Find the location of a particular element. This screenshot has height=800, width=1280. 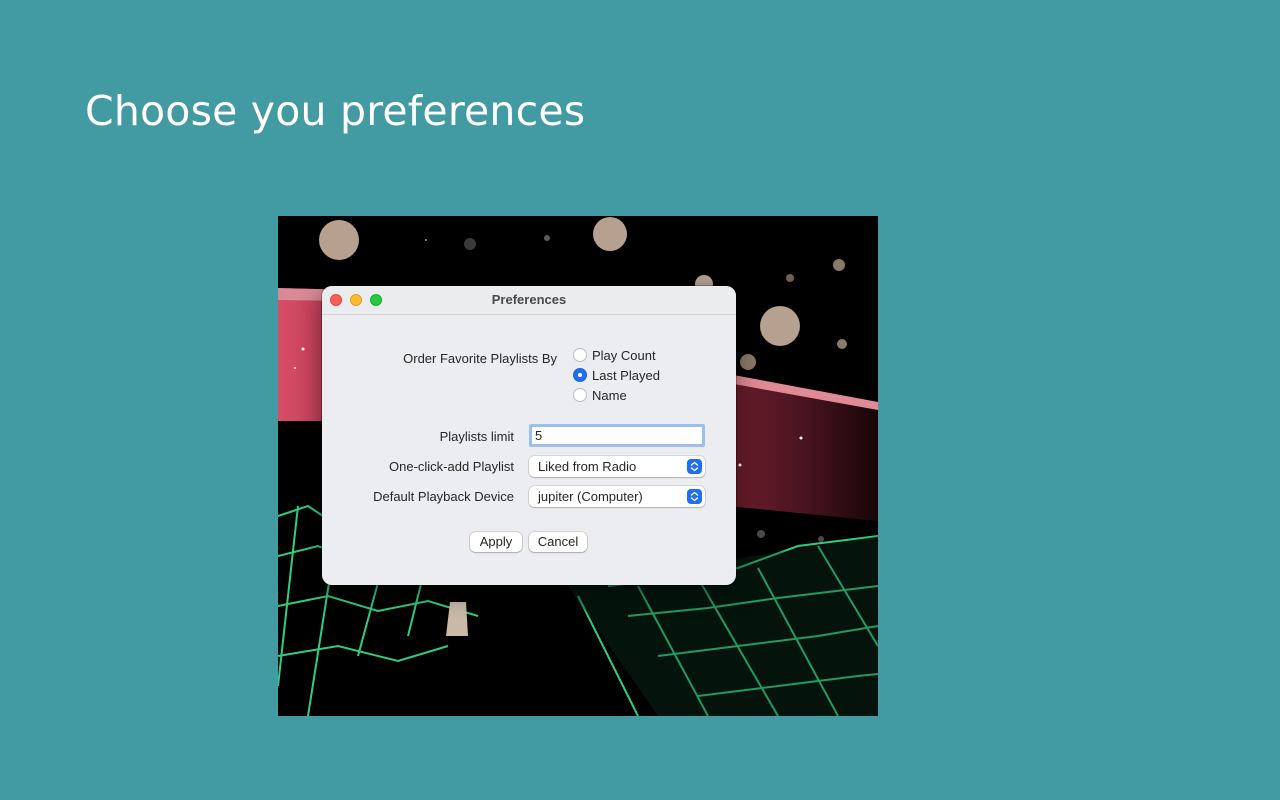

playlists-limit-label: Playlists limit is located at coordinates (476, 436).